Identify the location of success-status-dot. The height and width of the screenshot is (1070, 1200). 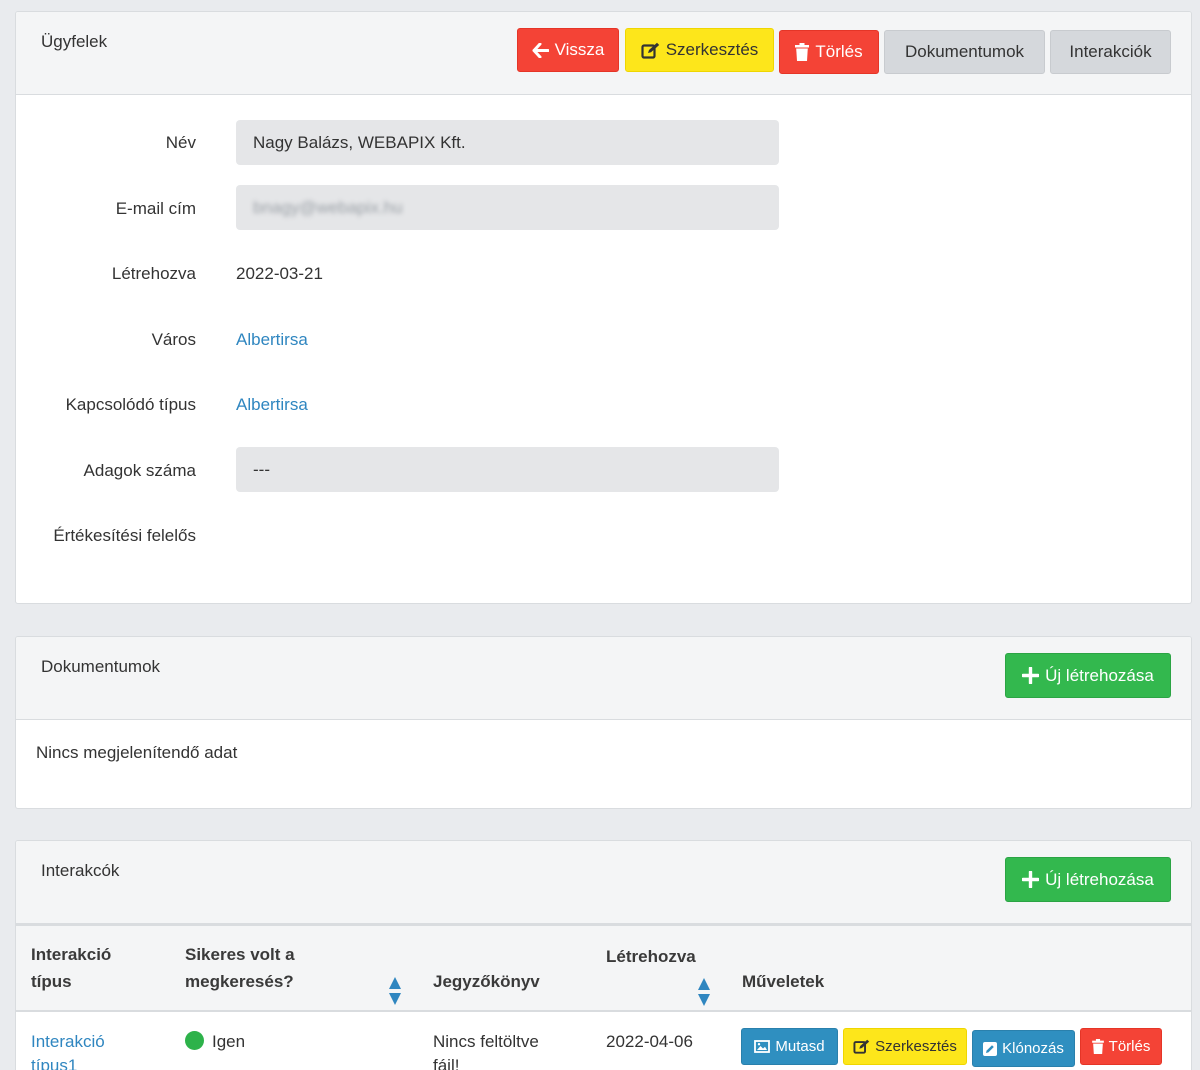
(194, 1040).